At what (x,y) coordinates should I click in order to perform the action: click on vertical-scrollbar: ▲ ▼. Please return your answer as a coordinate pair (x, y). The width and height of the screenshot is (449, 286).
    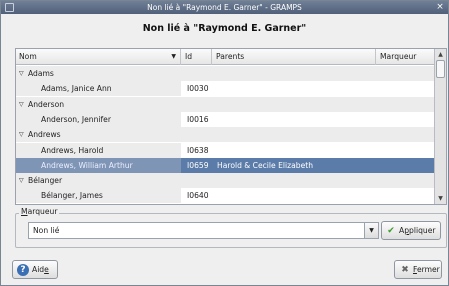
    Looking at the image, I should click on (440, 126).